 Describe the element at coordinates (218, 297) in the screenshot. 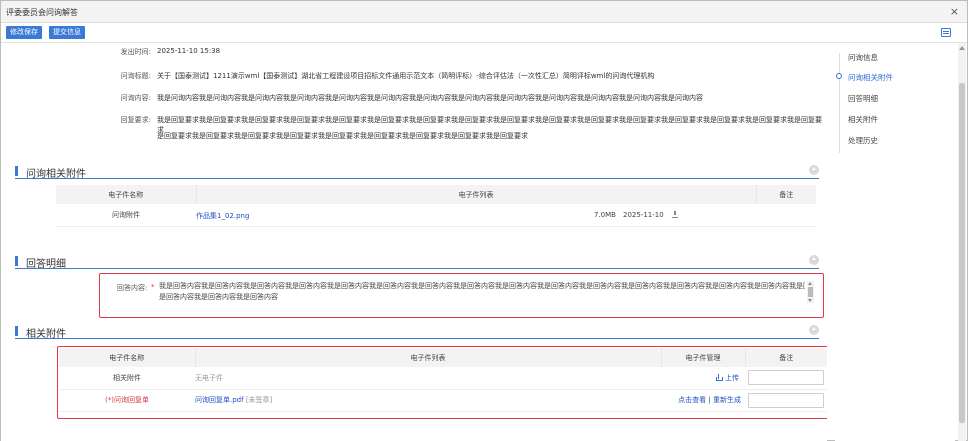

I see `answer-line-2: 是回答内容我是回答内容我是回答内容` at that location.